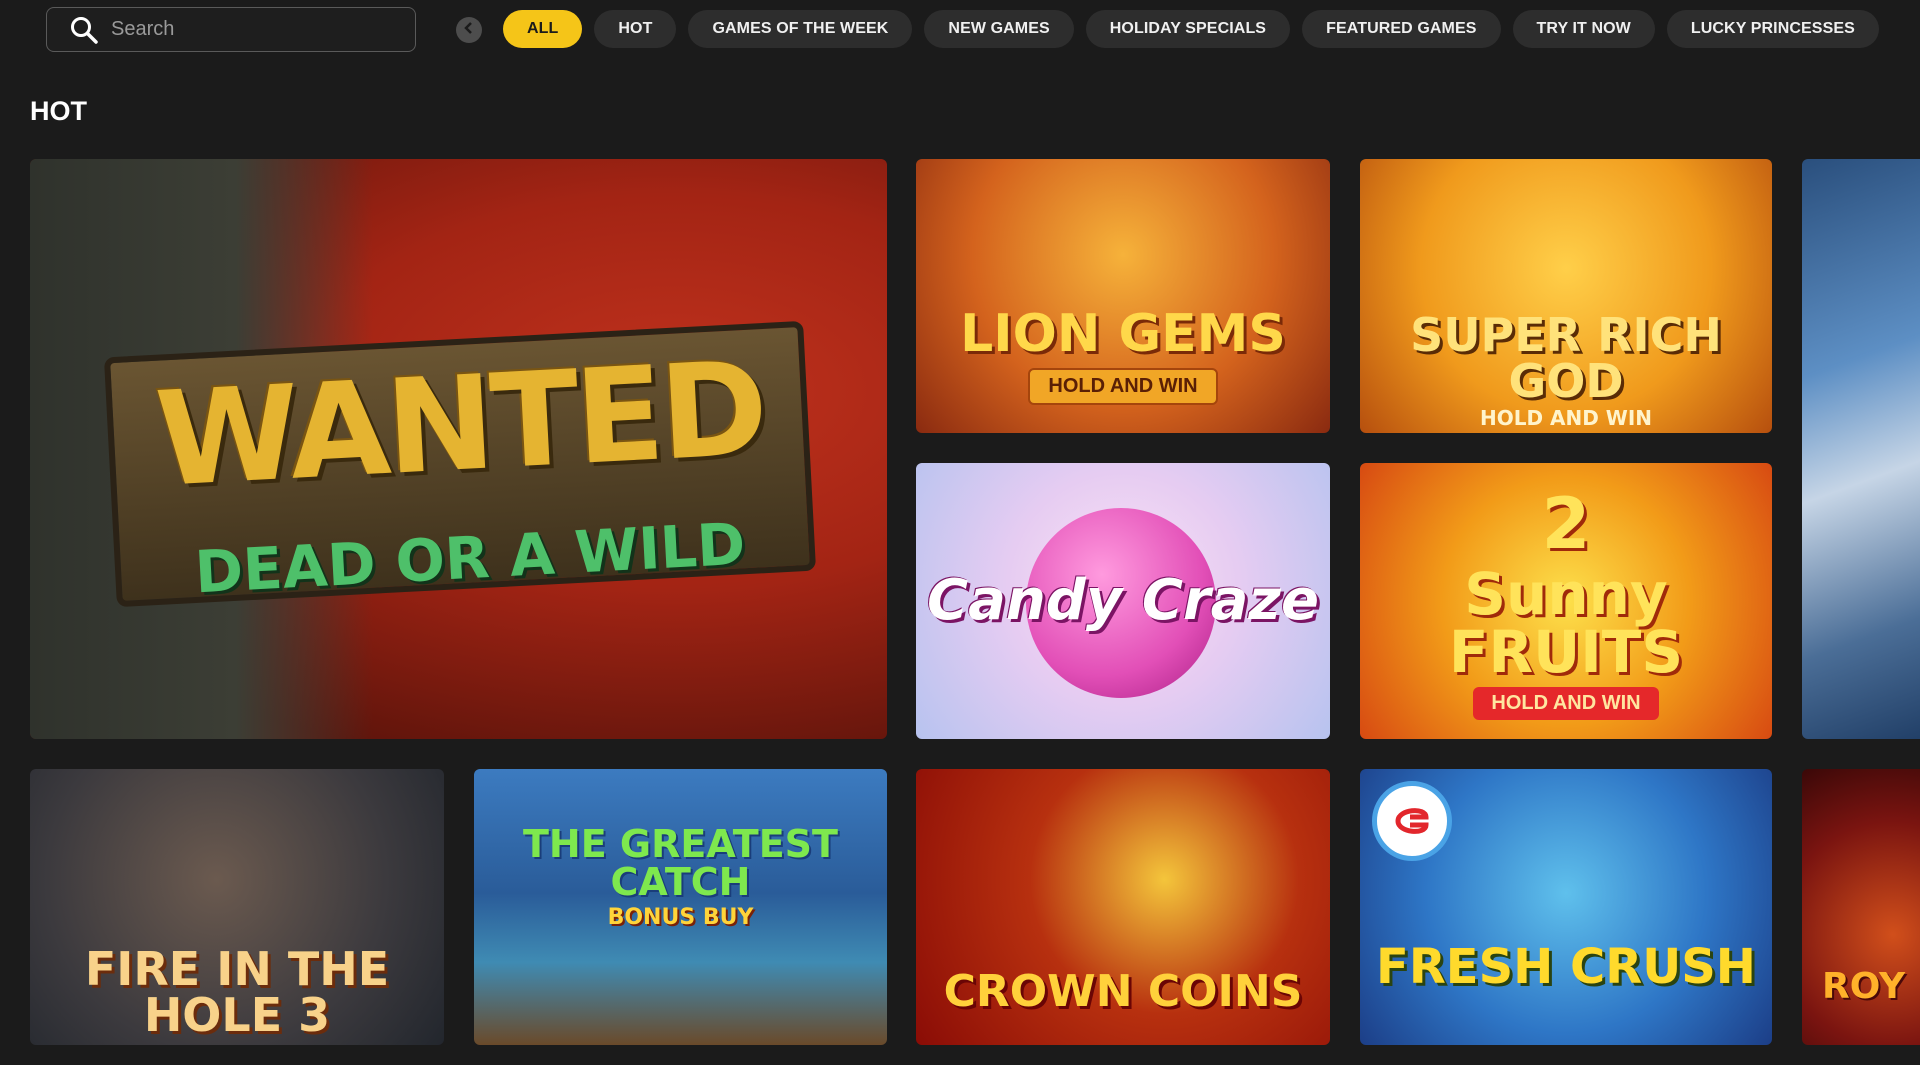 The height and width of the screenshot is (1065, 1920). Describe the element at coordinates (1566, 967) in the screenshot. I see `game-title: FRESH CRUSH` at that location.